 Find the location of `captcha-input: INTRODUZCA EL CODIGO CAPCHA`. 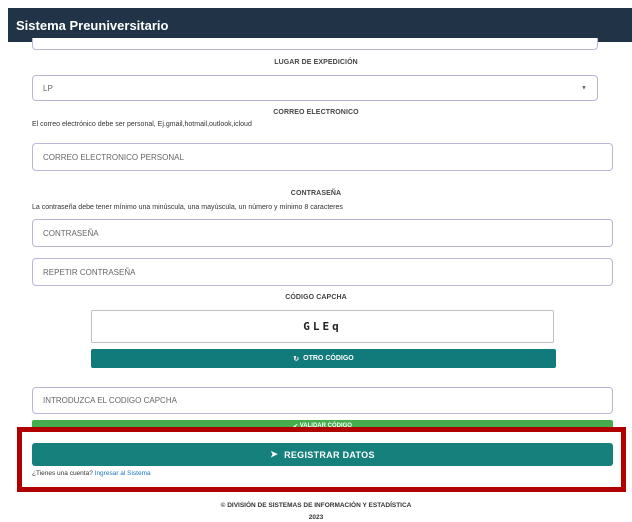

captcha-input: INTRODUZCA EL CODIGO CAPCHA is located at coordinates (322, 400).